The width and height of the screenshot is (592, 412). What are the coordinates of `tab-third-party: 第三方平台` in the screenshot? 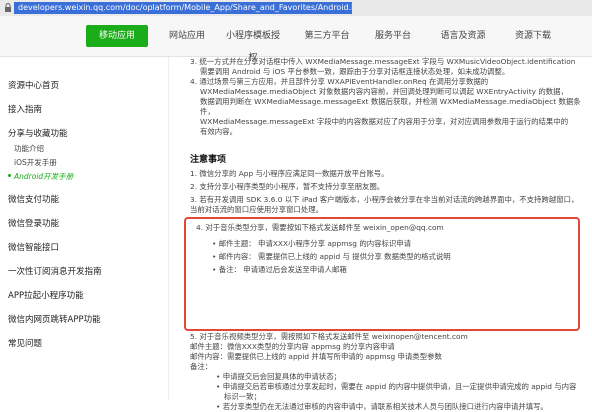 It's located at (327, 36).